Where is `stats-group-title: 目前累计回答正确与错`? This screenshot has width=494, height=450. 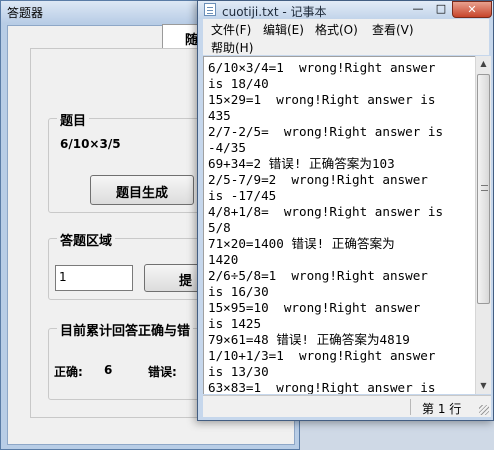 stats-group-title: 目前累计回答正确与错 is located at coordinates (125, 329).